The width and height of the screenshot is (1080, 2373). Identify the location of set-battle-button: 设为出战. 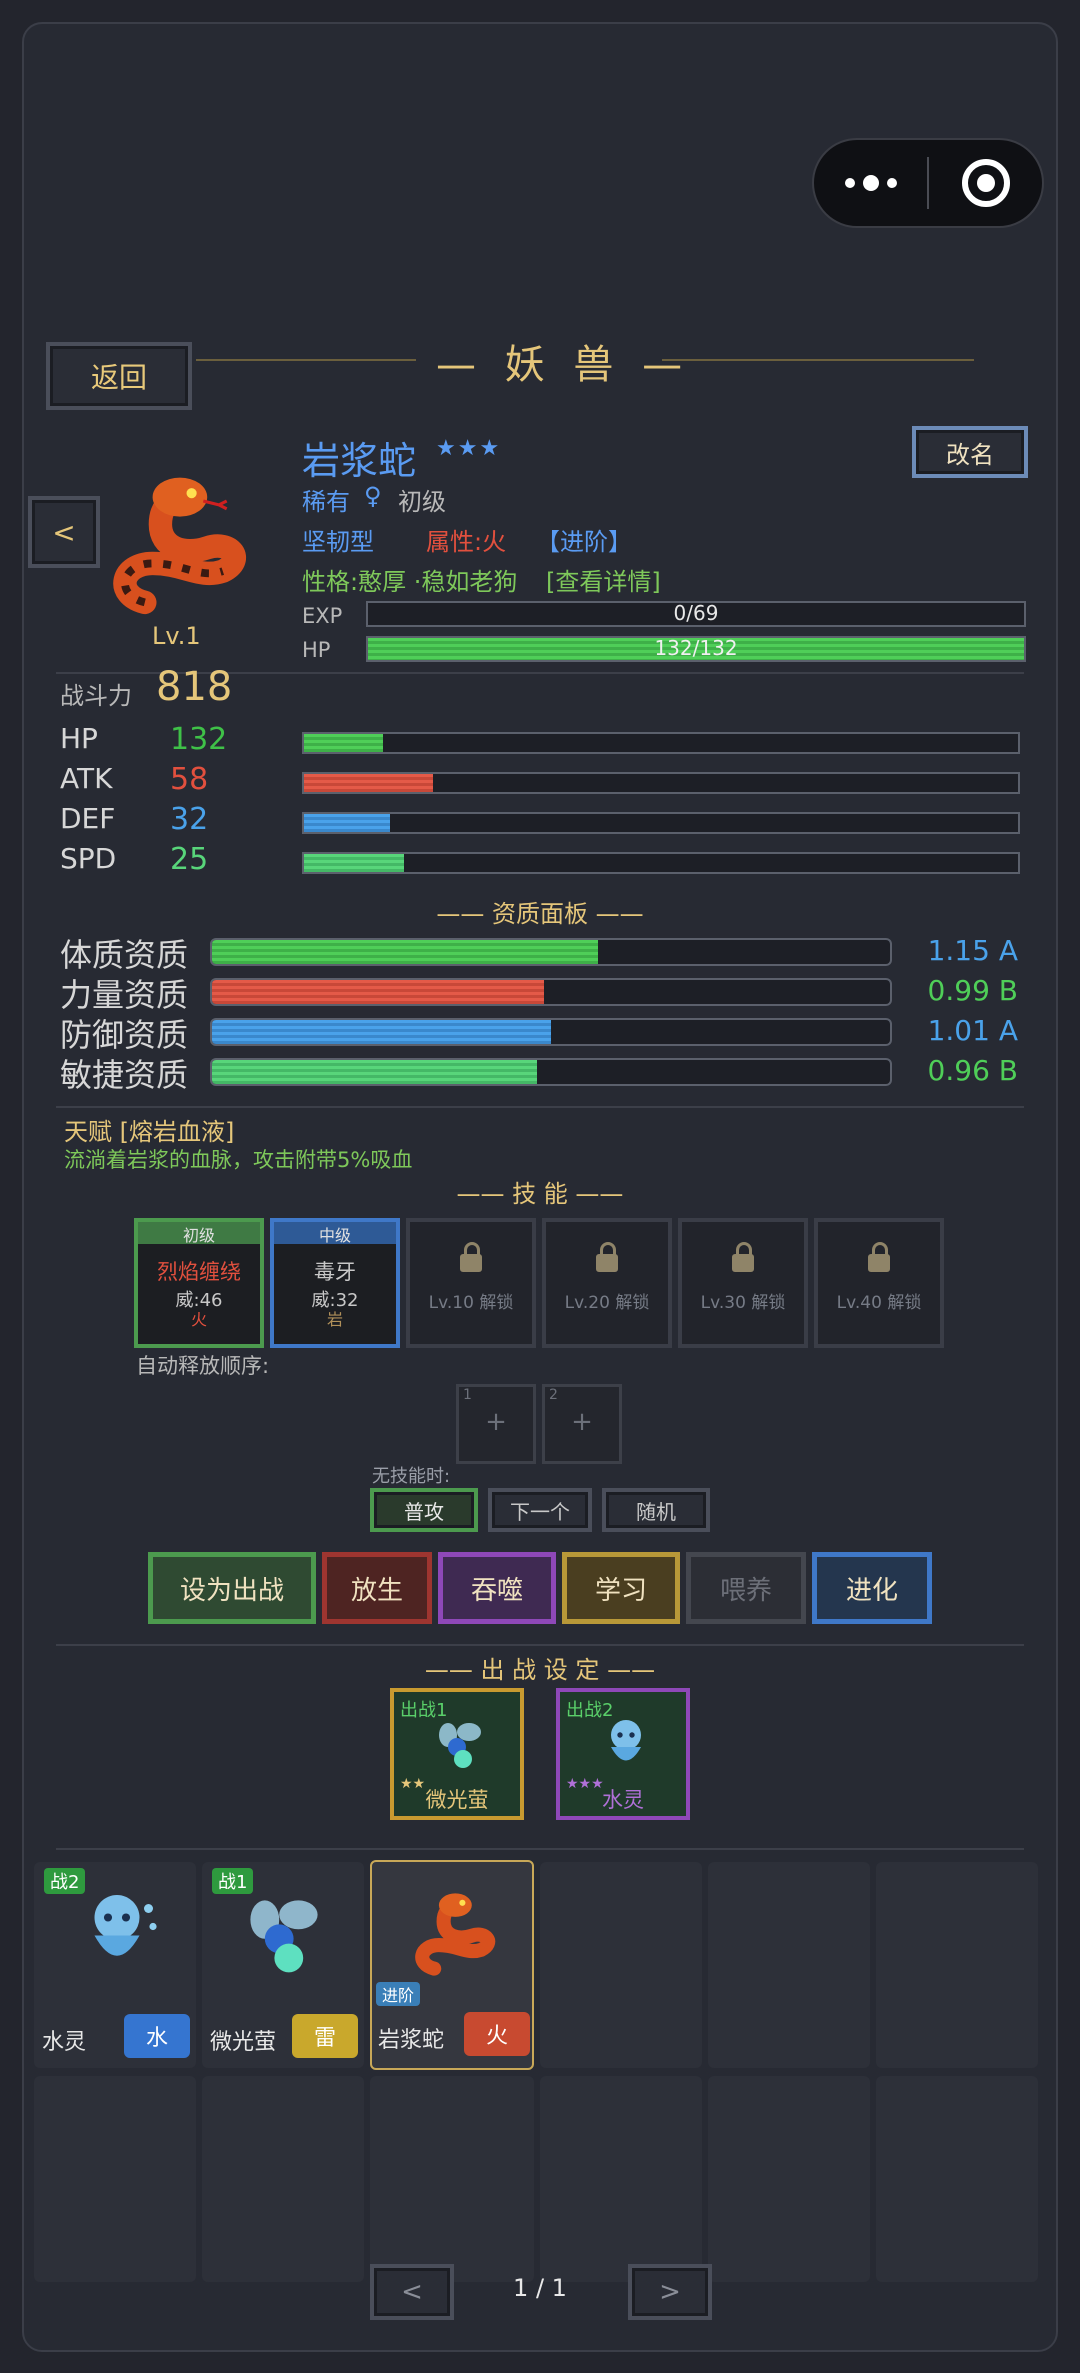
(232, 1588).